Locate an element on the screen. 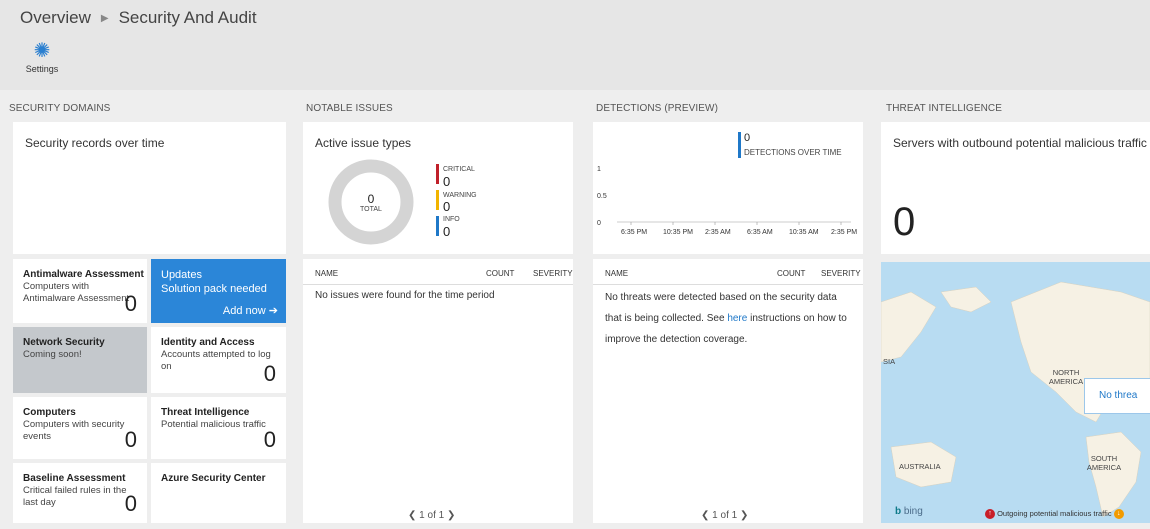 This screenshot has width=1150, height=529. detections-col-severity: SEVERITY is located at coordinates (841, 273).